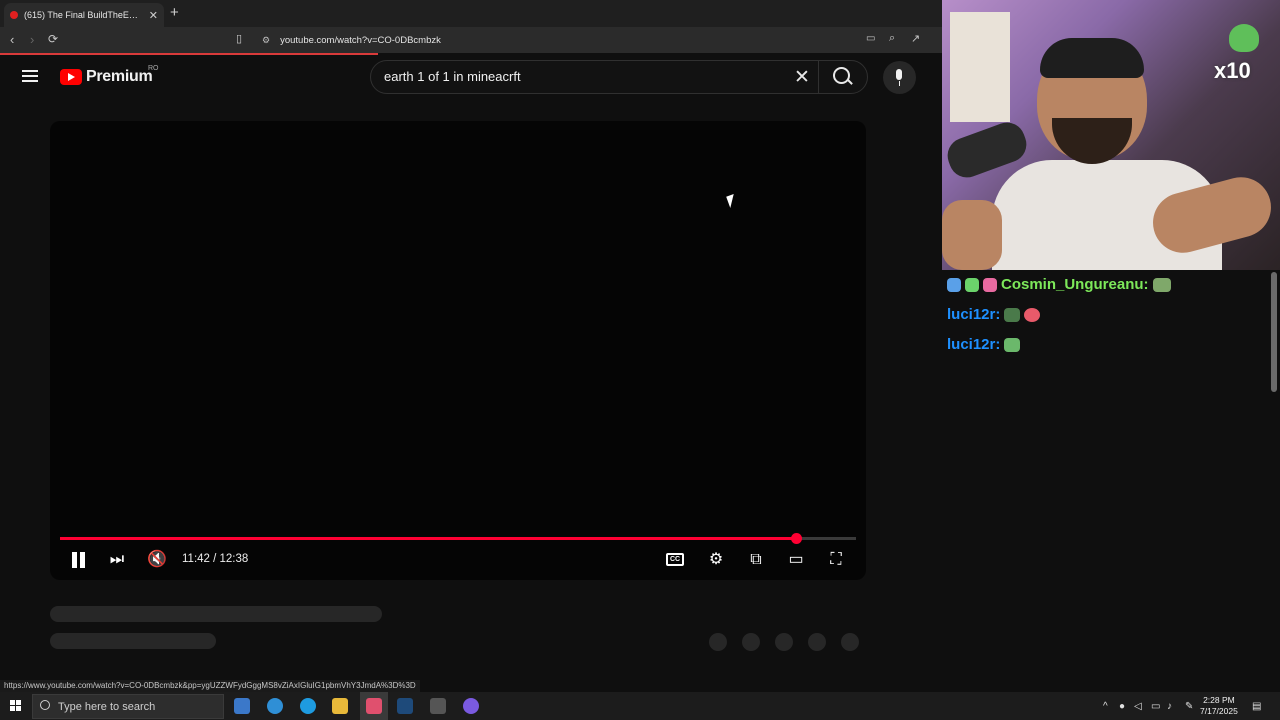  I want to click on tray-chevron-icon: ^, so click(1105, 706).